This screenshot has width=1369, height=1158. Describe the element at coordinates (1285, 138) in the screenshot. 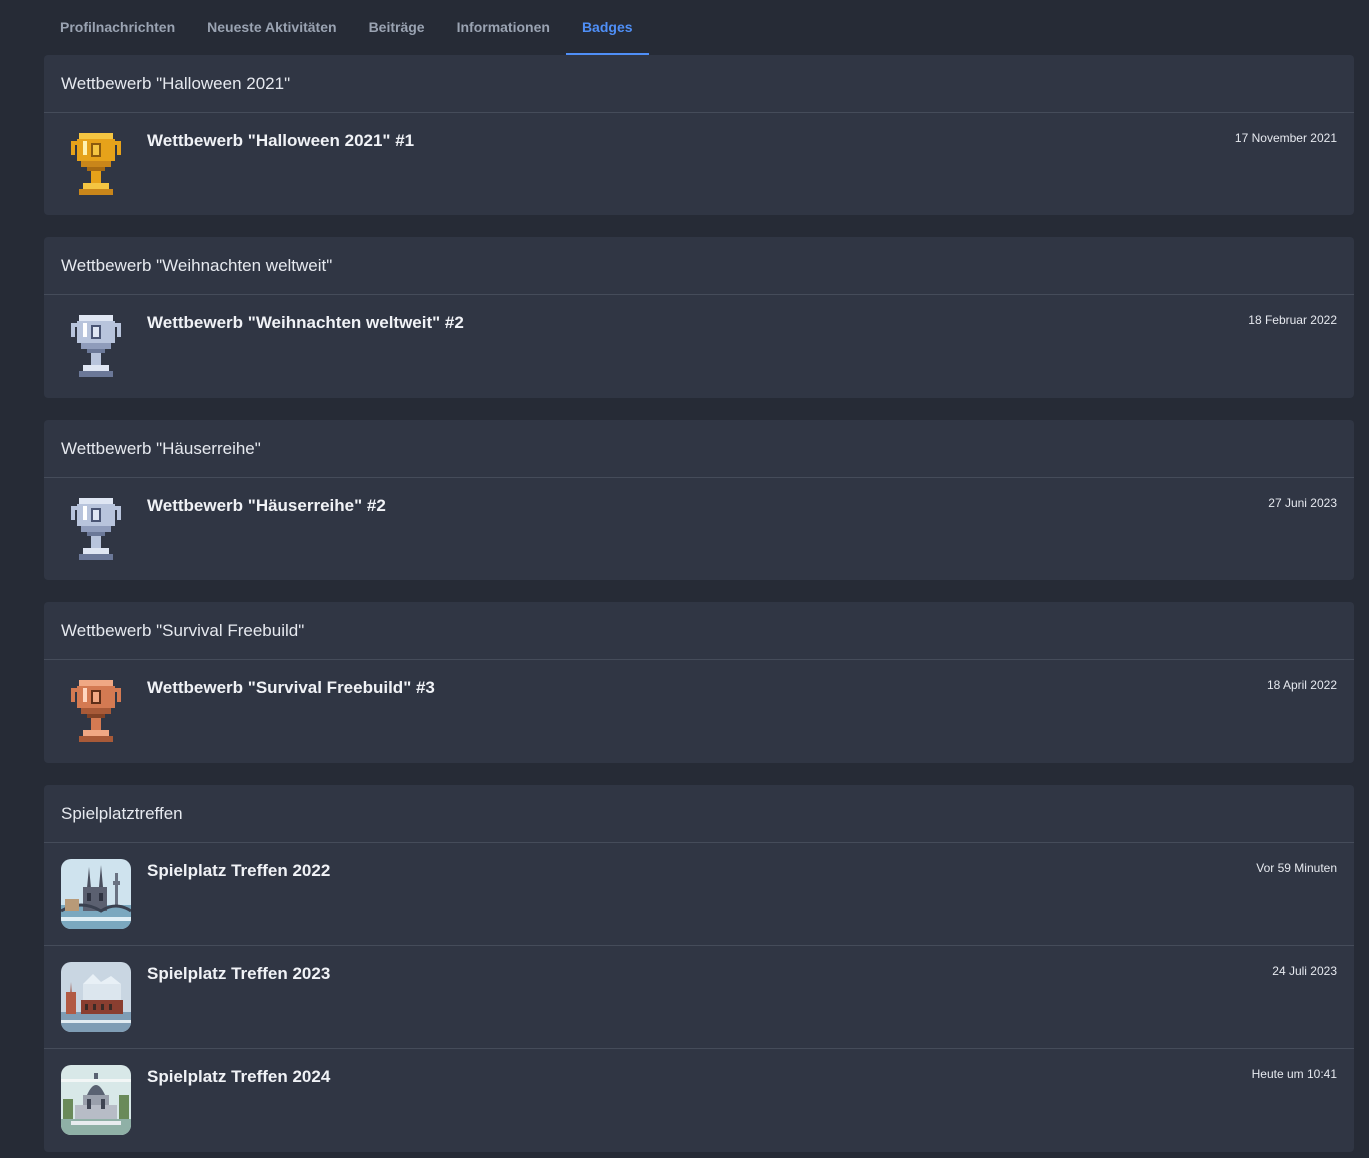

I see `badge-date: 17 November 2021` at that location.